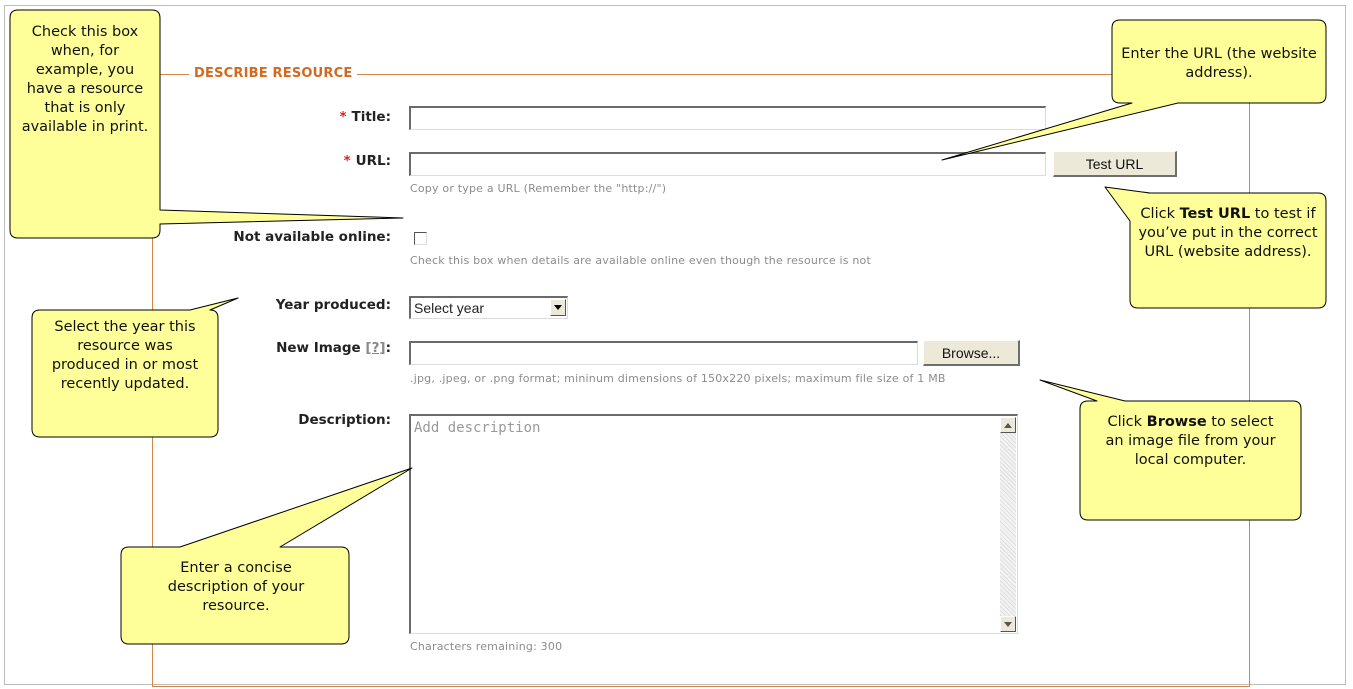 The width and height of the screenshot is (1353, 689). I want to click on image-help-link: [?], so click(375, 348).